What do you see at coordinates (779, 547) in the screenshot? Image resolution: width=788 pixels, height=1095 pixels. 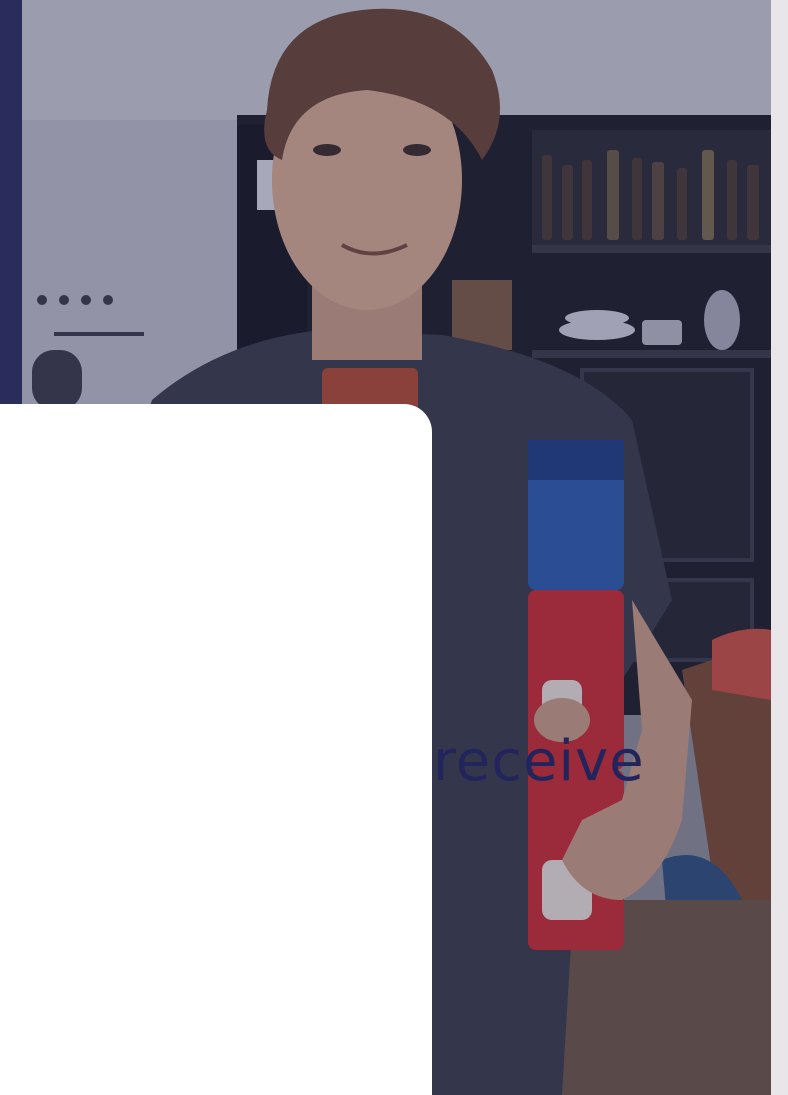 I see `right-edge-panel` at bounding box center [779, 547].